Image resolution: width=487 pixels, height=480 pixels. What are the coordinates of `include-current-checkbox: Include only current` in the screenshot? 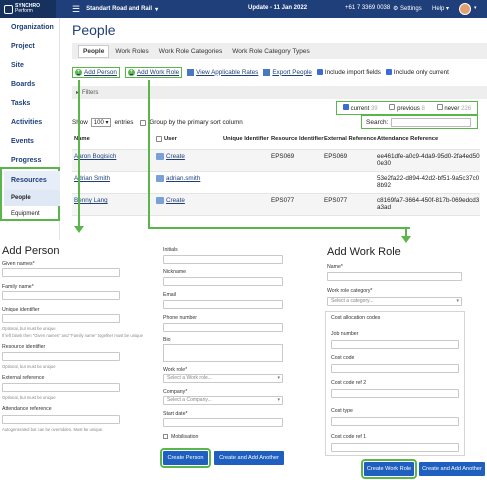 It's located at (417, 72).